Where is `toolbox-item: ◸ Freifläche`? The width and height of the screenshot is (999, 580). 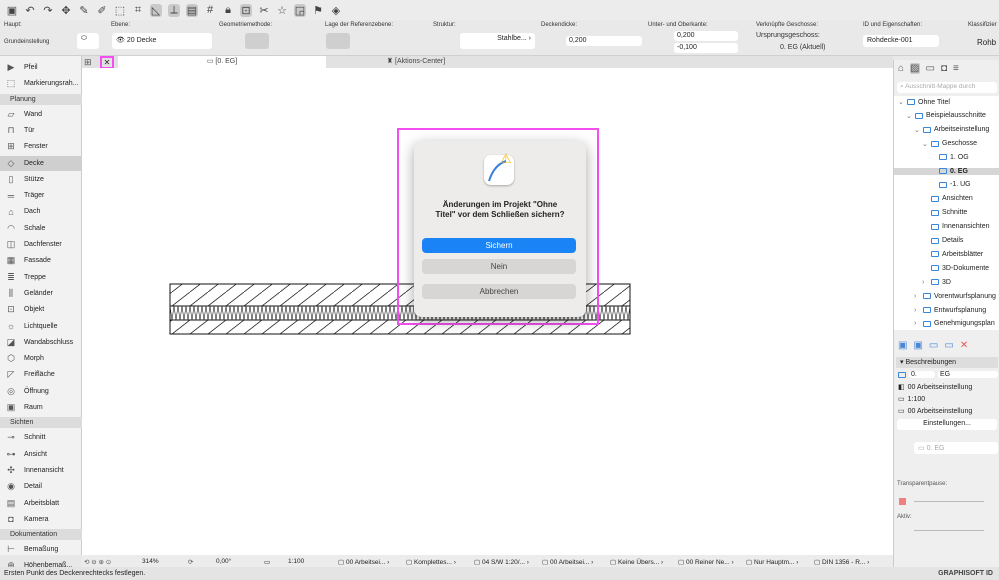
toolbox-item: ◸ Freifläche is located at coordinates (41, 374).